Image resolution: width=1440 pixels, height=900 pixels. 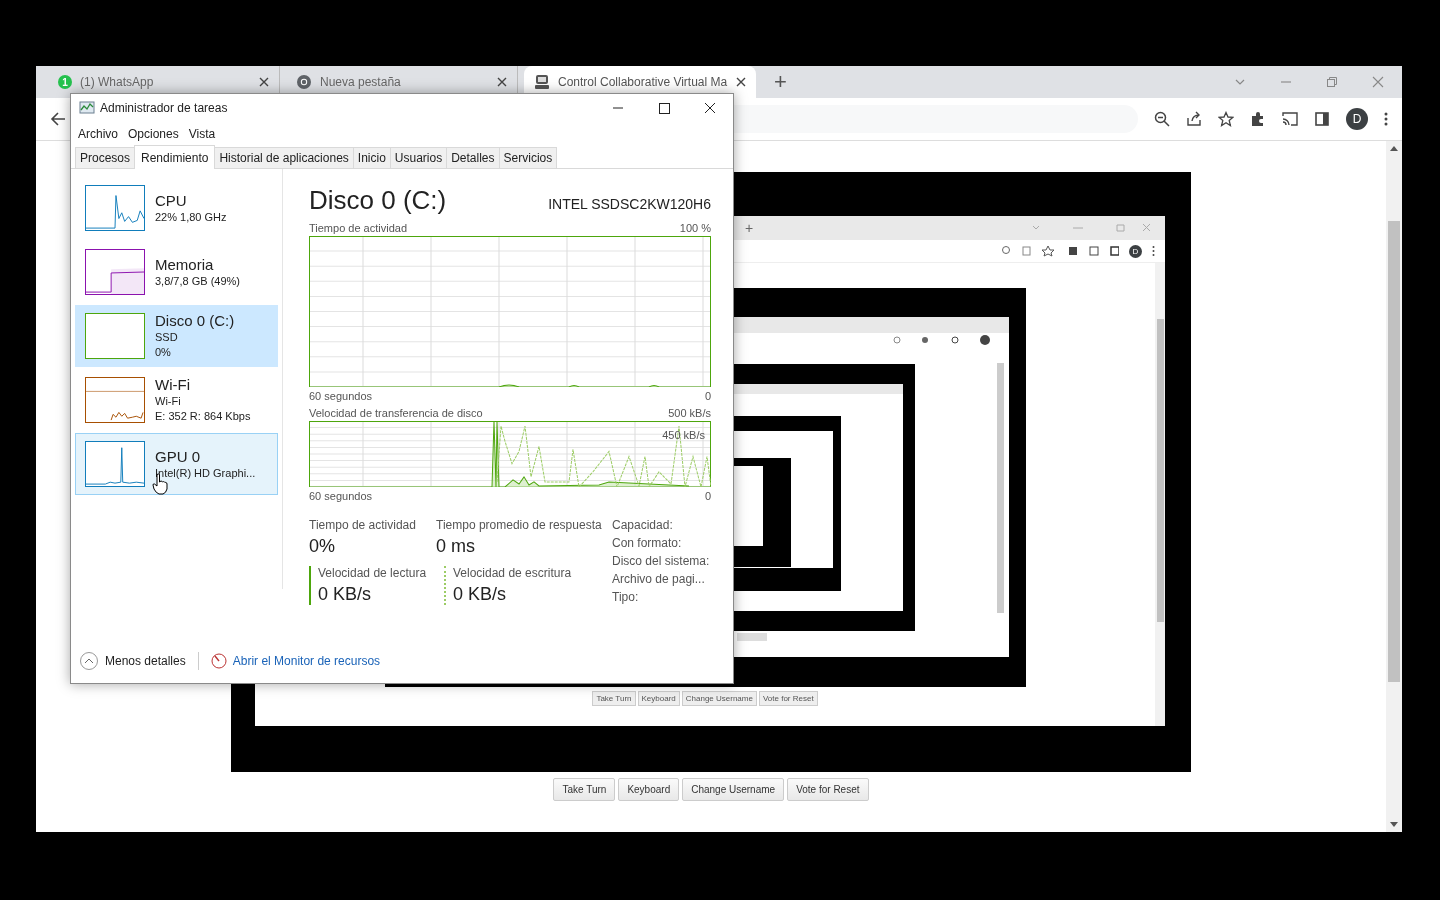 What do you see at coordinates (513, 572) in the screenshot?
I see `stat-label: Velocidad de escritura` at bounding box center [513, 572].